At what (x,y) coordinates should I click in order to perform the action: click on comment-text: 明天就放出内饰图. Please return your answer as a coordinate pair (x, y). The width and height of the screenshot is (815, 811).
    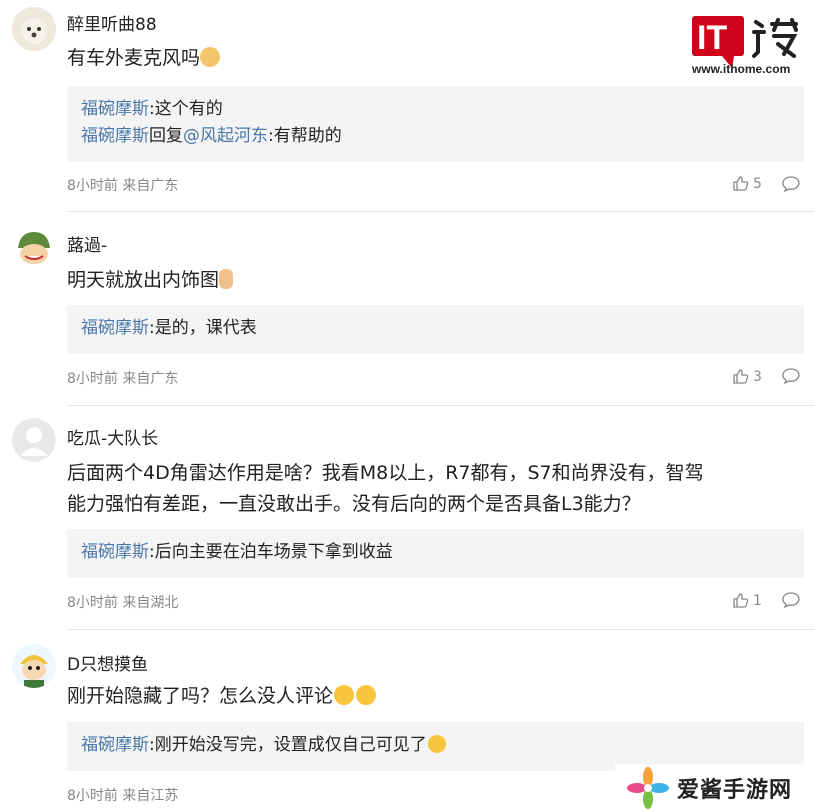
    Looking at the image, I should click on (437, 280).